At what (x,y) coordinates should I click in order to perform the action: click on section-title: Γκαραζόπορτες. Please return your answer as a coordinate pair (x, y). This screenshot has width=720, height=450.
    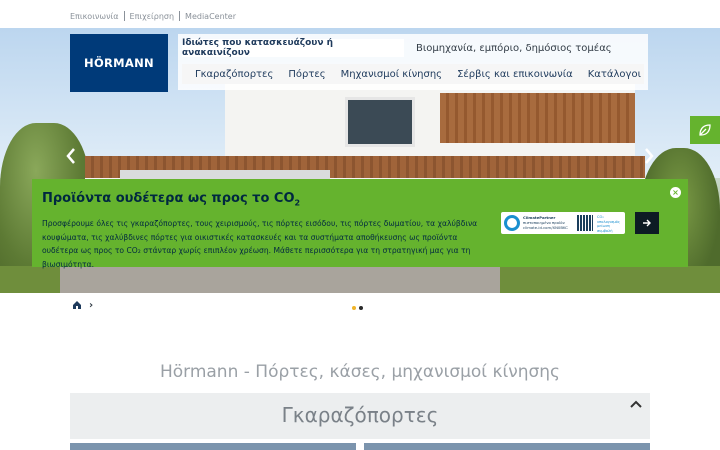
    Looking at the image, I should click on (360, 415).